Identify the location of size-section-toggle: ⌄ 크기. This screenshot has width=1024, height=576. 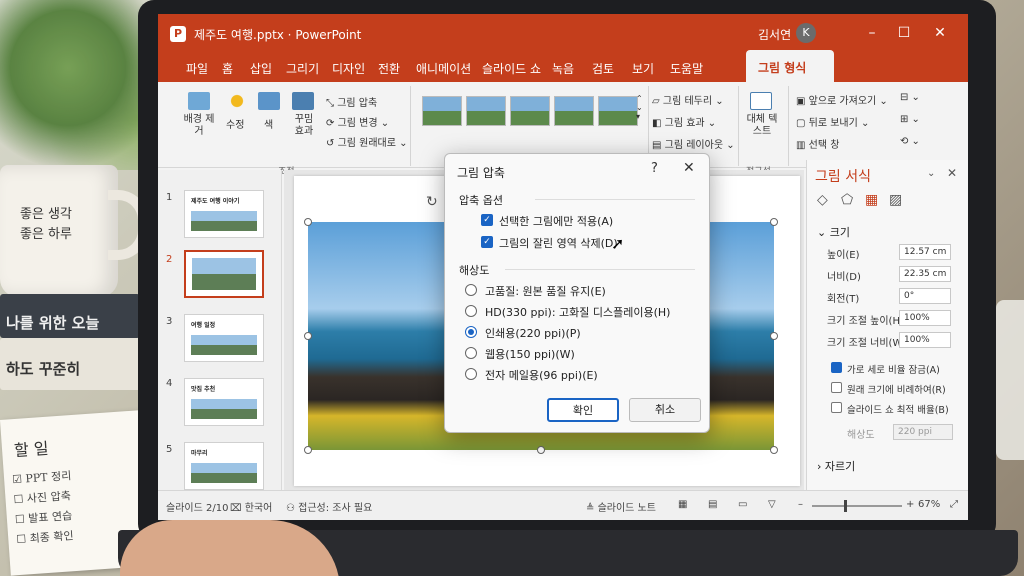
(833, 232).